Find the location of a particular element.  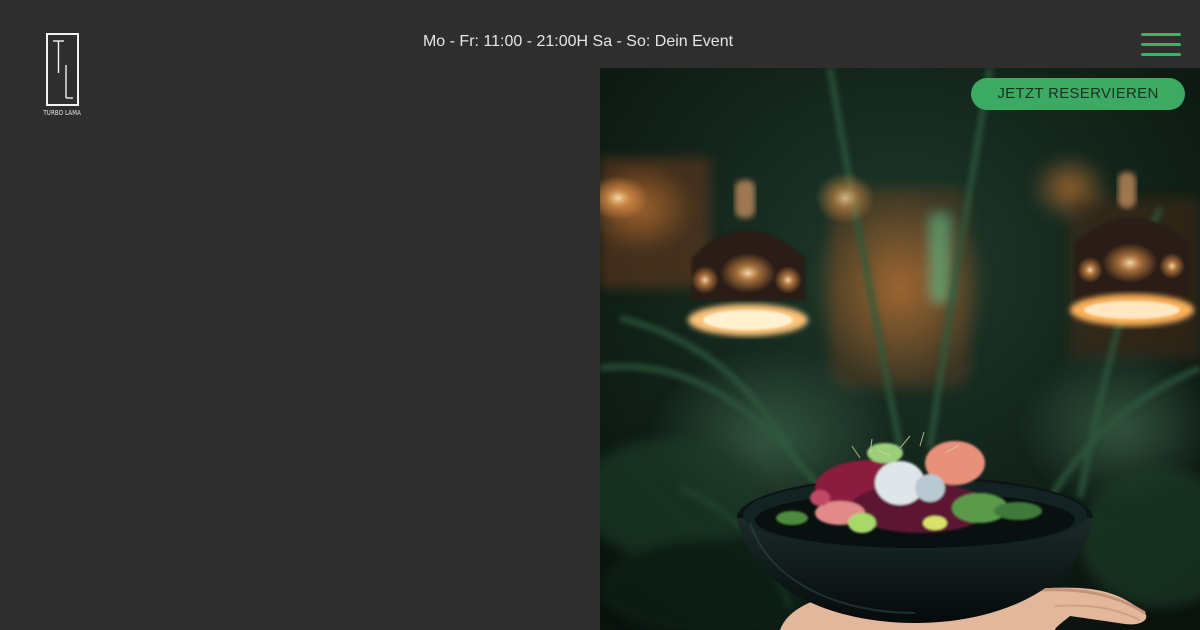

reserve-button: JETZT RESERVIEREN is located at coordinates (1078, 94).